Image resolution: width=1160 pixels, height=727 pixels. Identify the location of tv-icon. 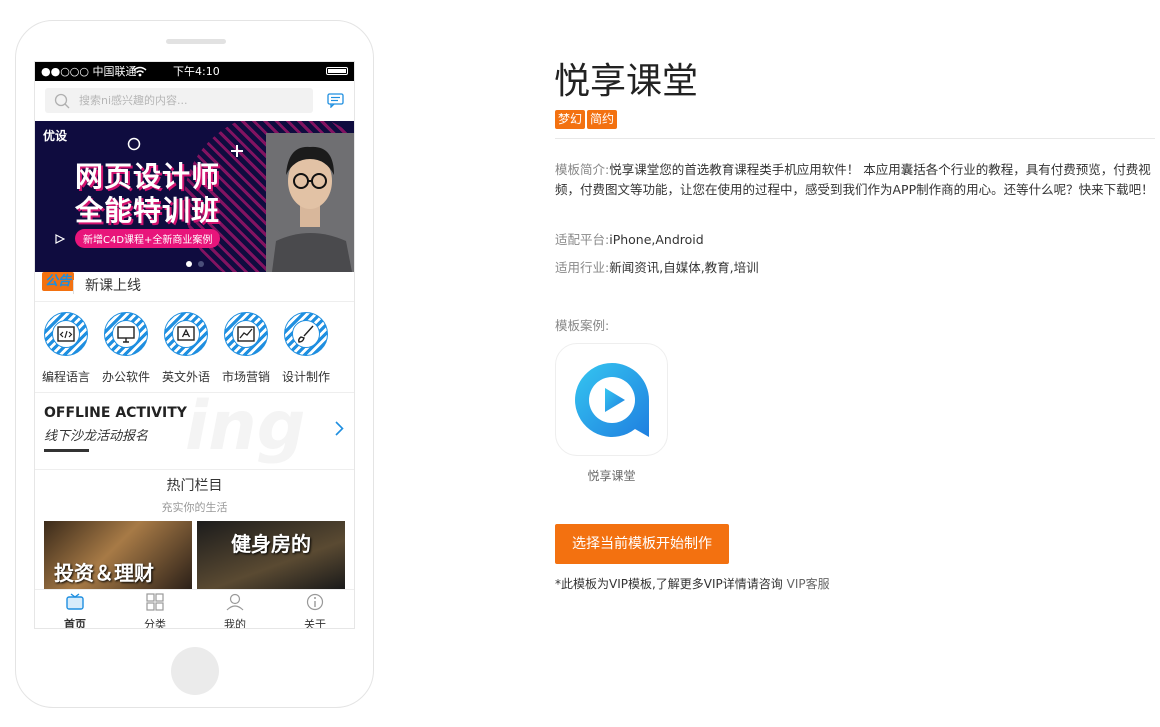
(75, 601).